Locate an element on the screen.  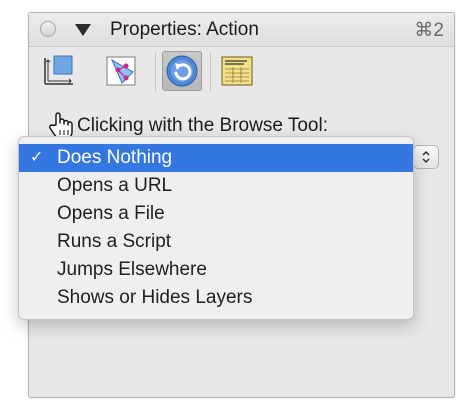
inspector-toolbar is located at coordinates (241, 72).